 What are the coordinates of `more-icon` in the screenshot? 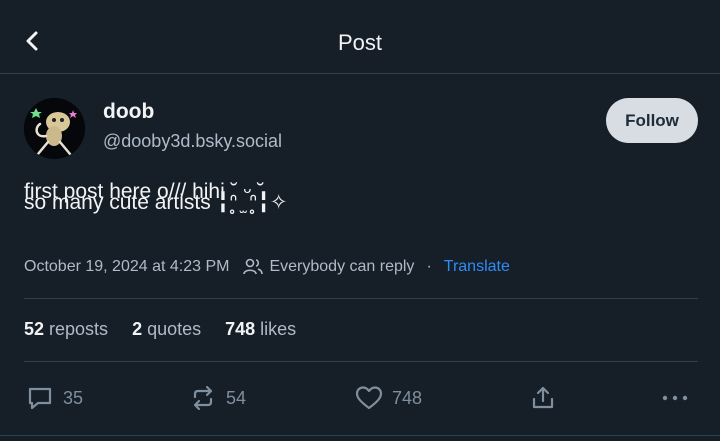 It's located at (675, 398).